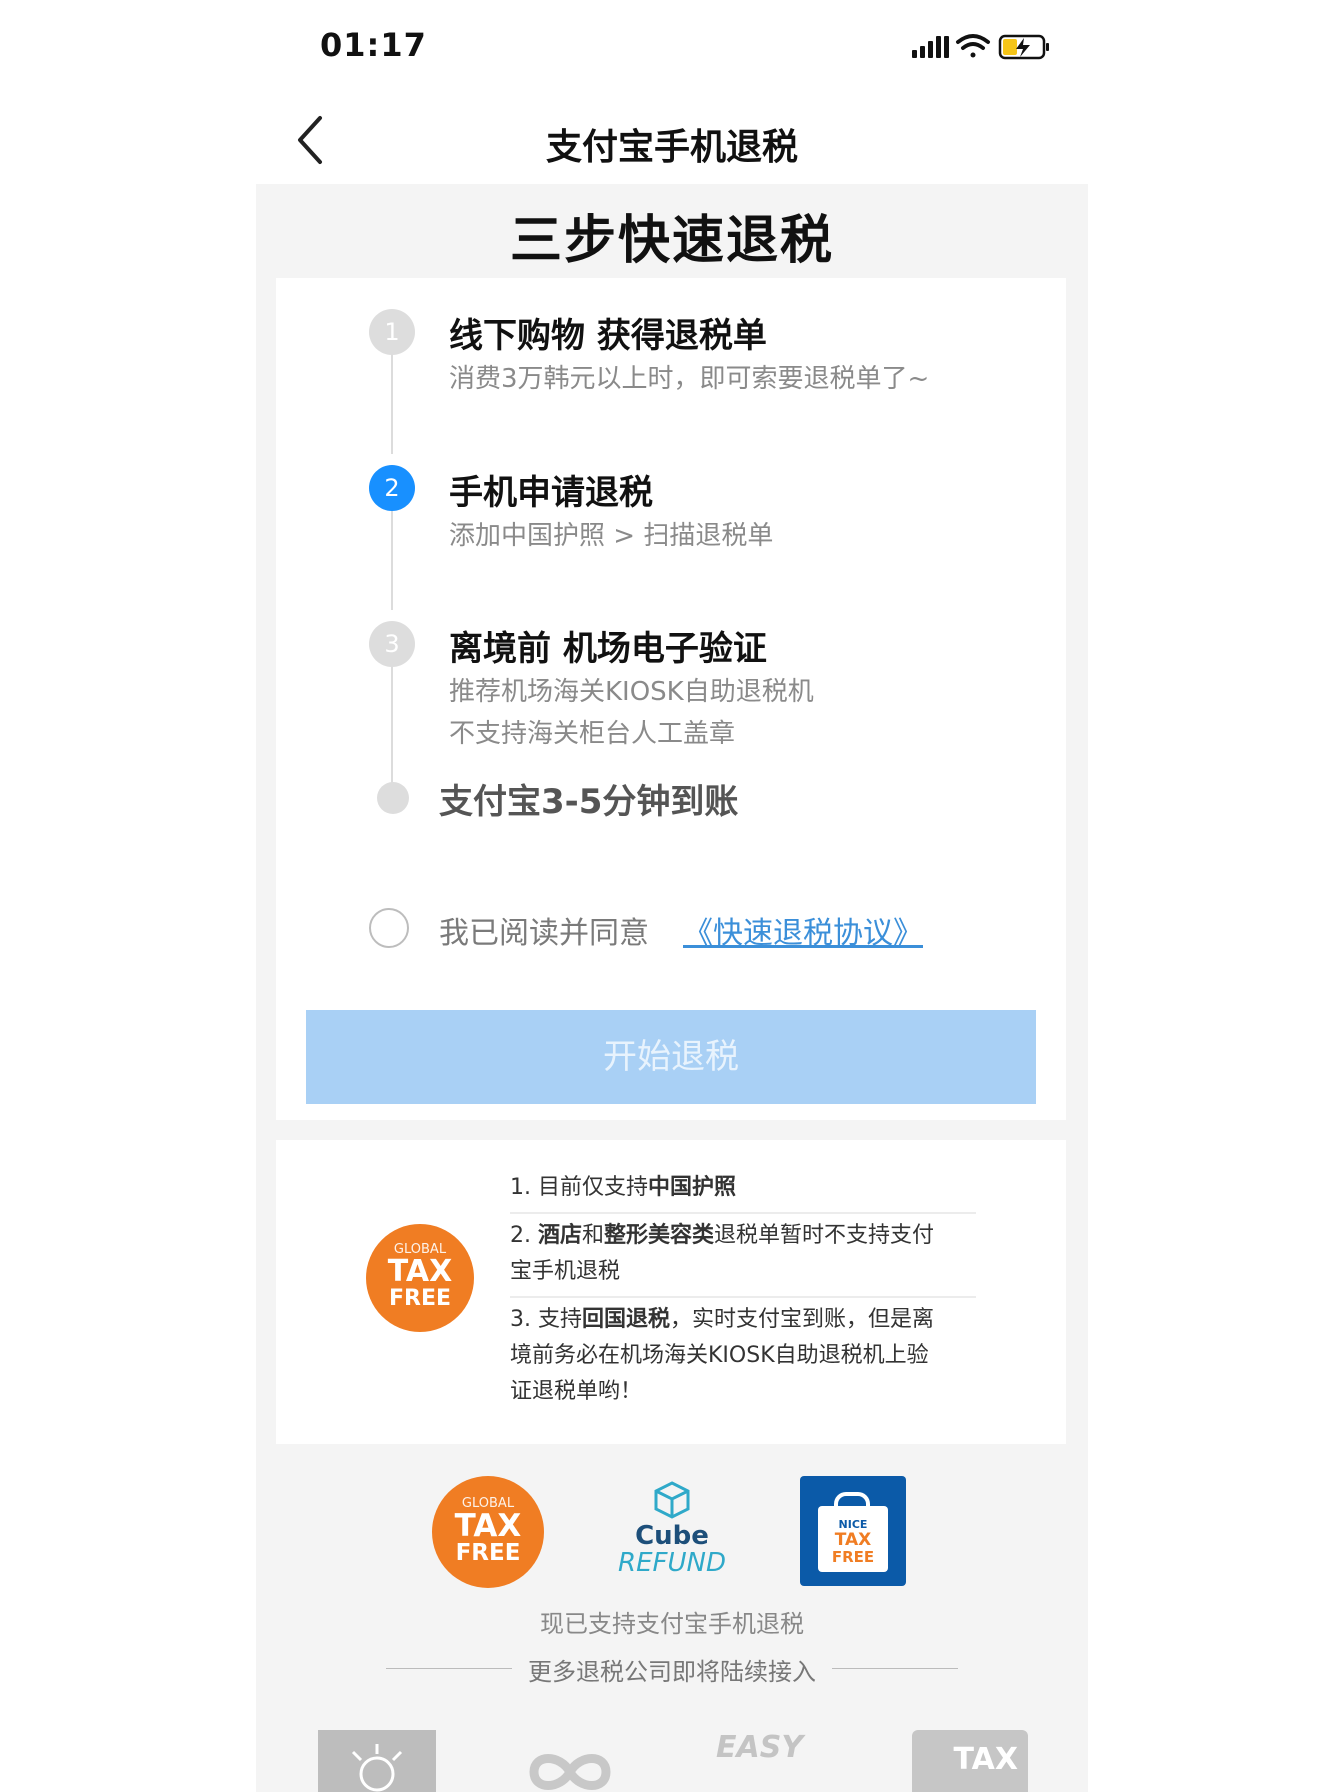  Describe the element at coordinates (392, 332) in the screenshot. I see `step-1-number: 1` at that location.